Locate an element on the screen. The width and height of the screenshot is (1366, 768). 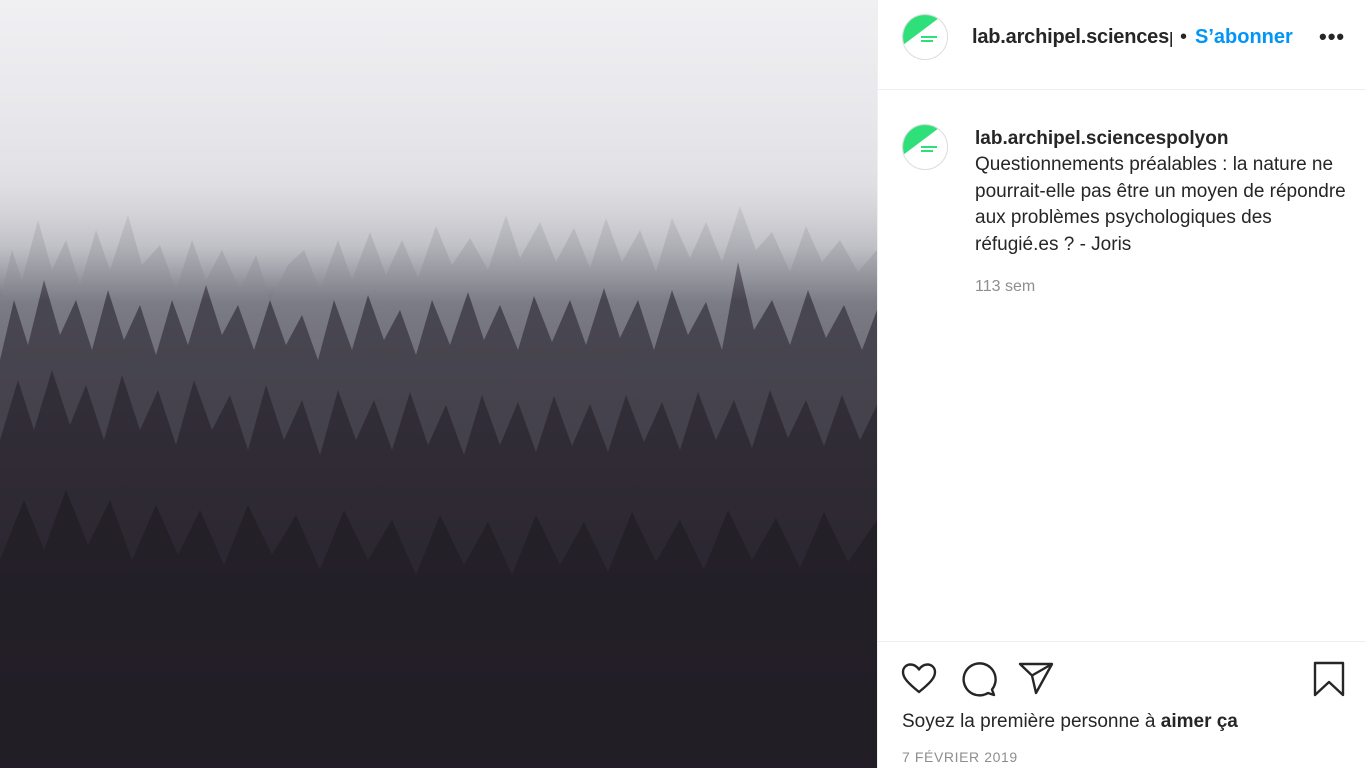
comment-icon is located at coordinates (978, 679).